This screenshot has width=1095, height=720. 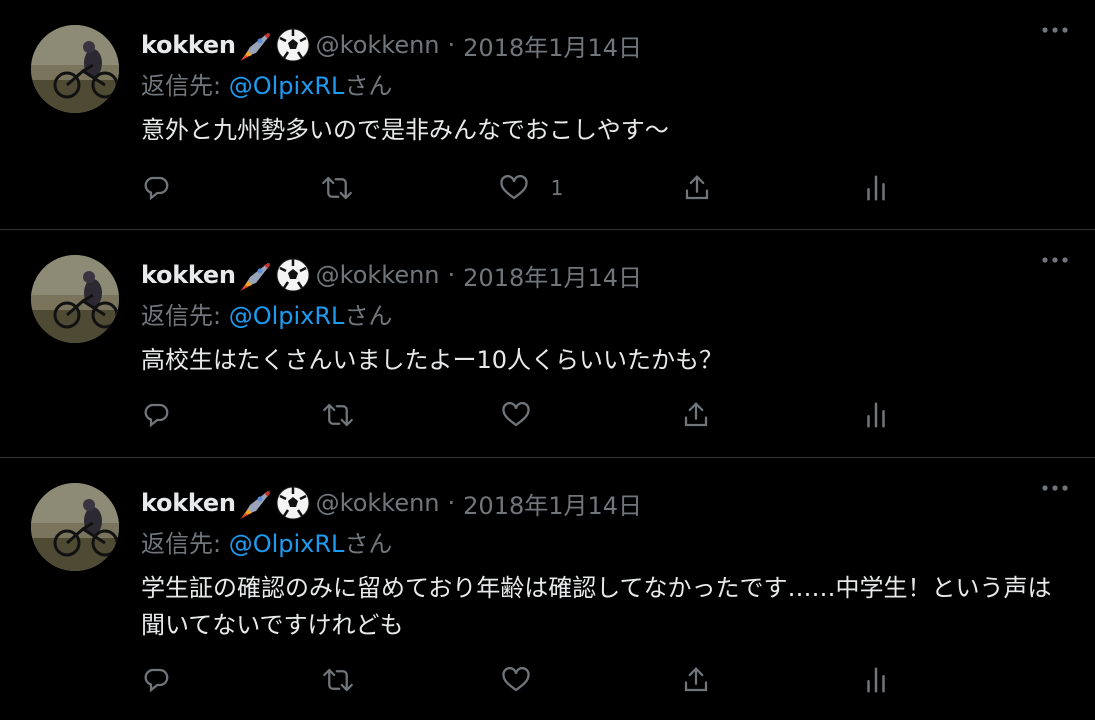 What do you see at coordinates (432, 360) in the screenshot?
I see `tweet-text: 高校生はたくさんいましたよー10人くらいいたかも？` at bounding box center [432, 360].